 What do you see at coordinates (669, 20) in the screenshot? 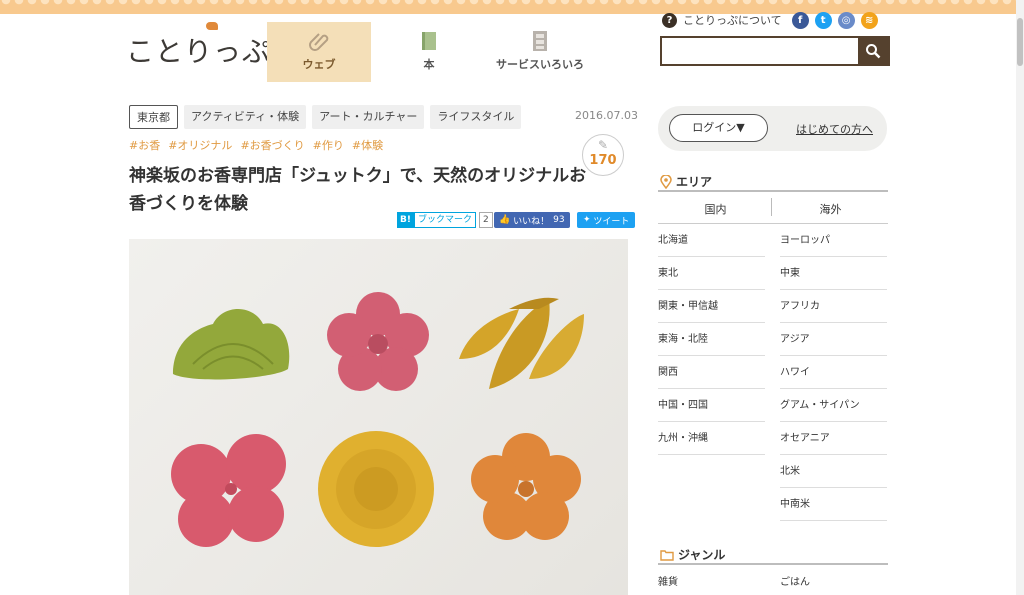
I see `question-icon: ?` at bounding box center [669, 20].